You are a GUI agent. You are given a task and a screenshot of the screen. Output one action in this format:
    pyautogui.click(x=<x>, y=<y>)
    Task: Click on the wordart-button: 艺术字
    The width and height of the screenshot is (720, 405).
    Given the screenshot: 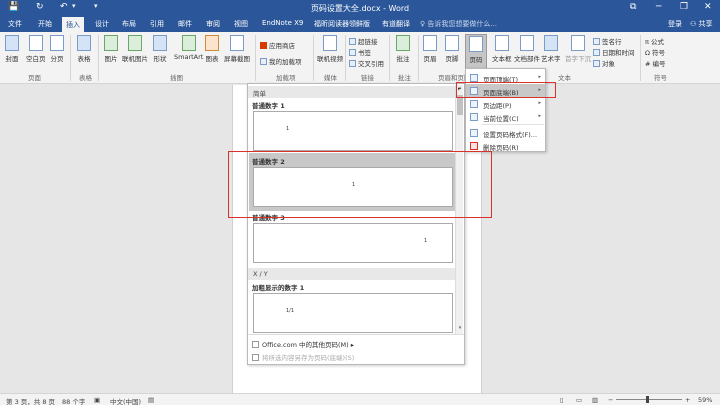 What is the action you would take?
    pyautogui.click(x=551, y=49)
    